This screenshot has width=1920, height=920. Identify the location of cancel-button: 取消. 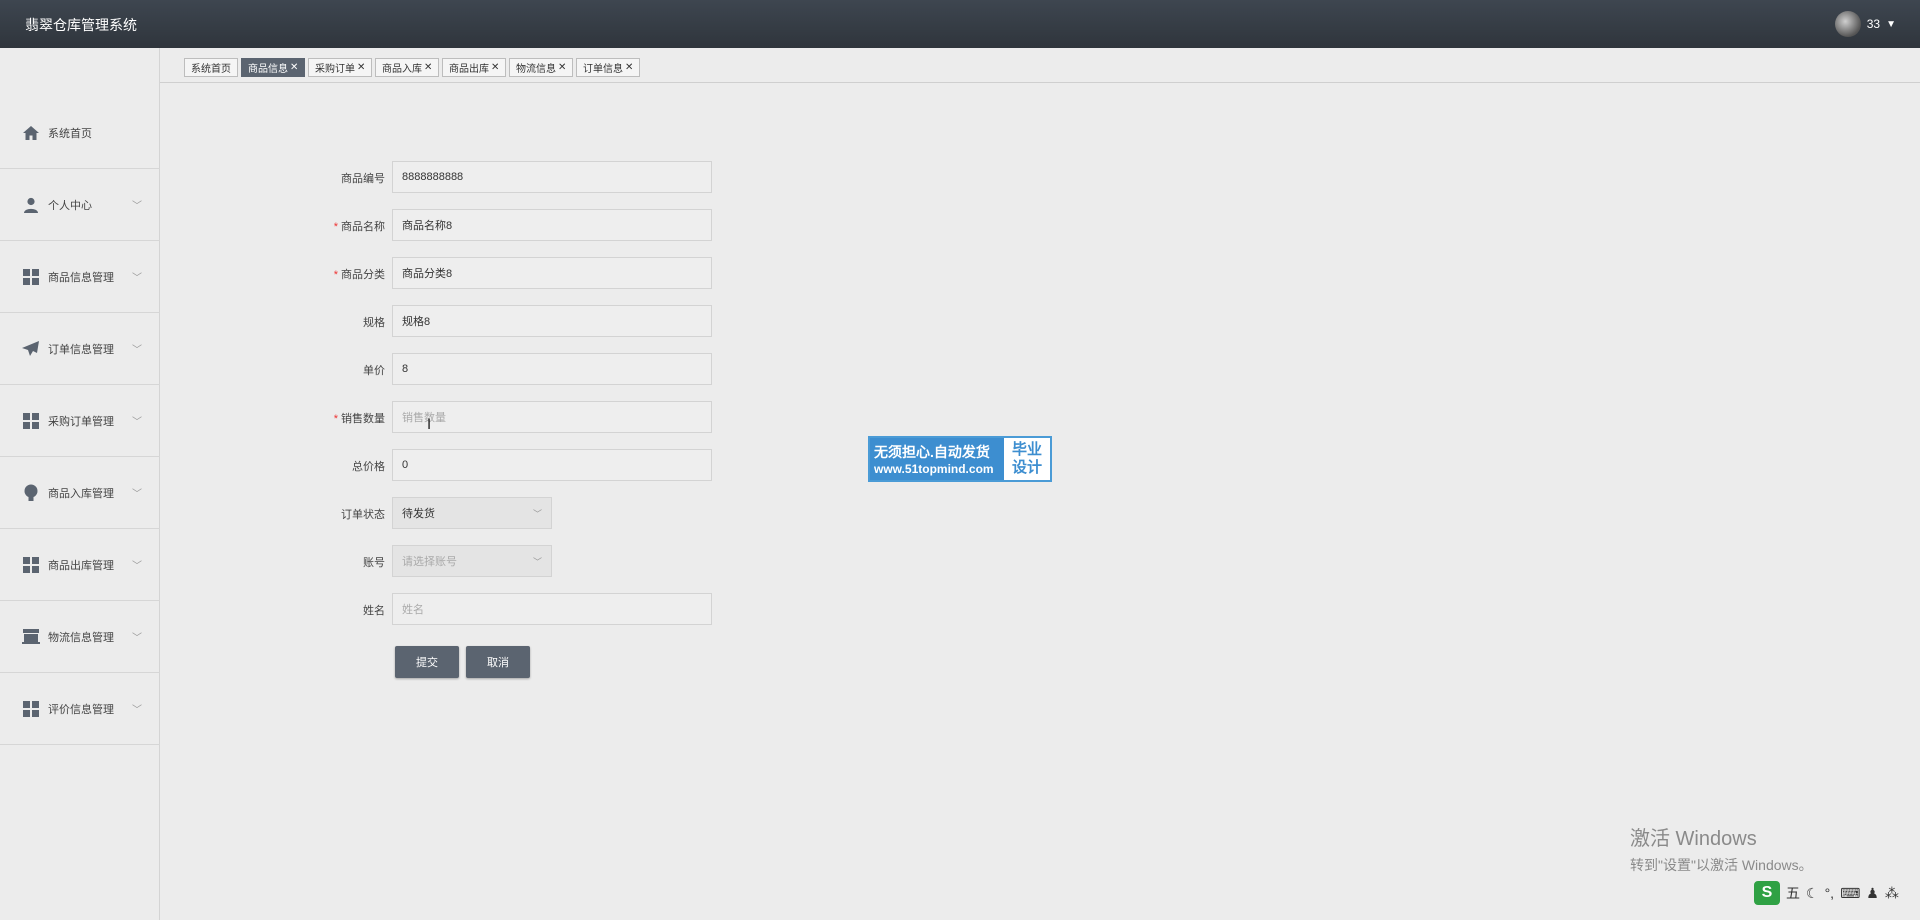
(498, 662).